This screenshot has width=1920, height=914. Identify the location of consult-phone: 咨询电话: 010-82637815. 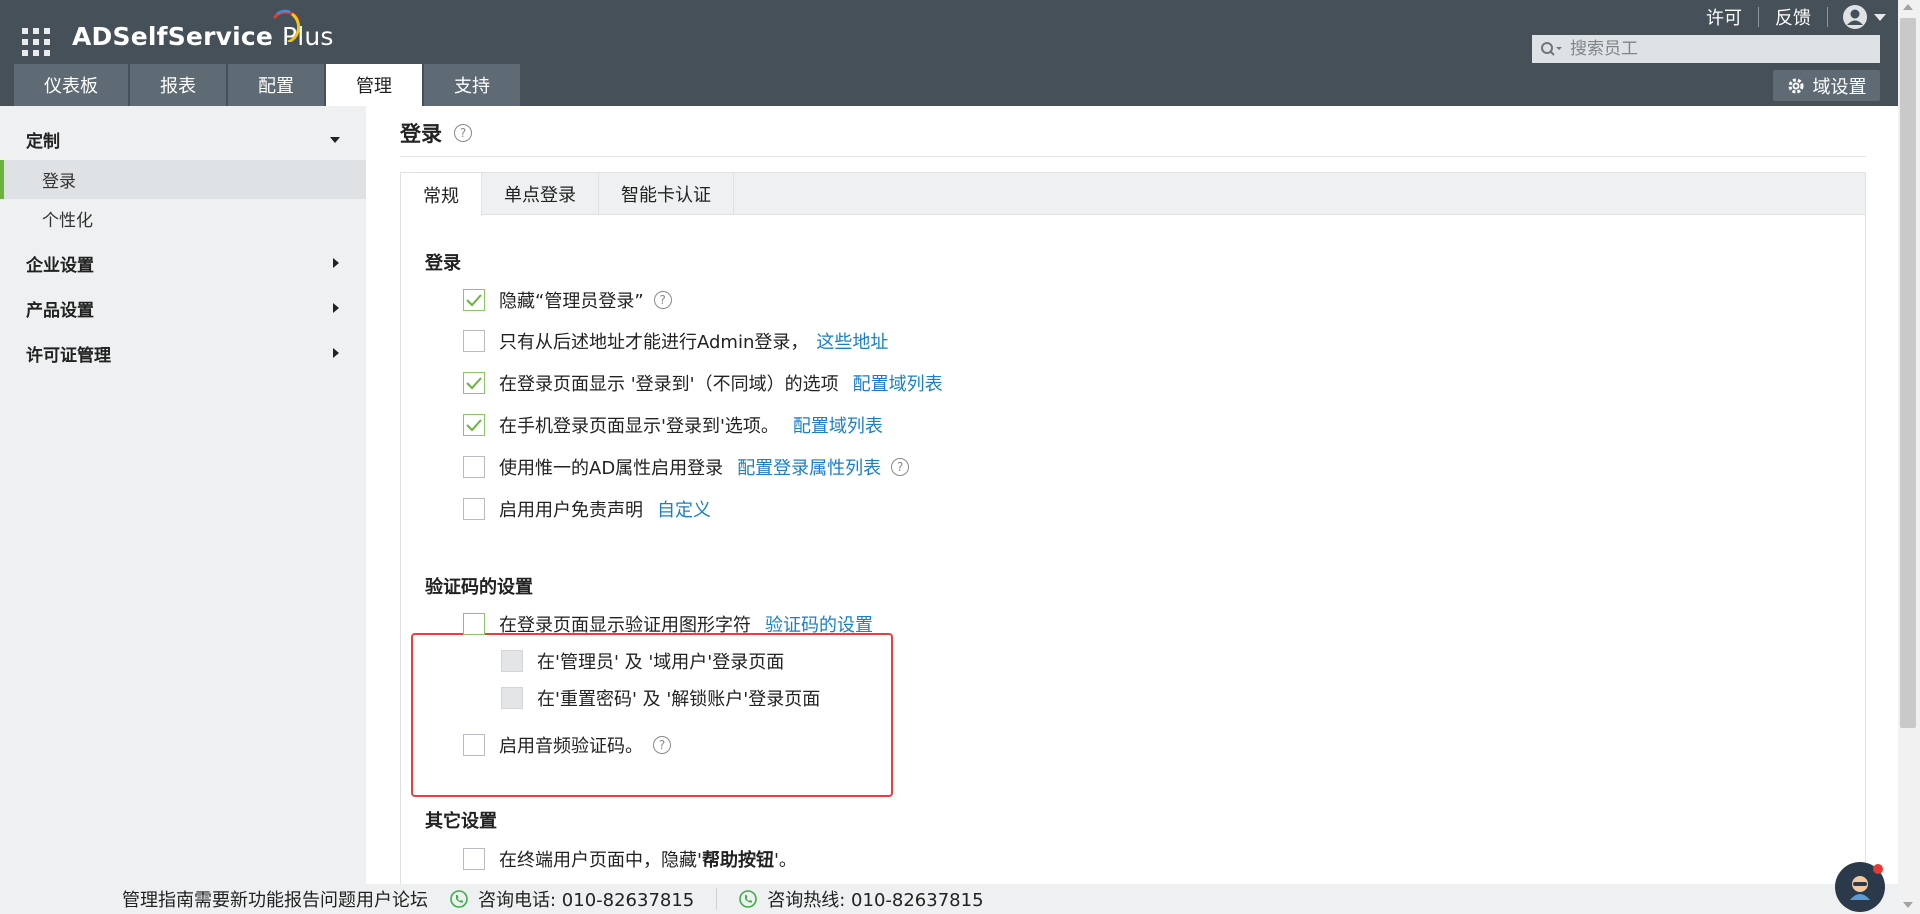
(572, 899).